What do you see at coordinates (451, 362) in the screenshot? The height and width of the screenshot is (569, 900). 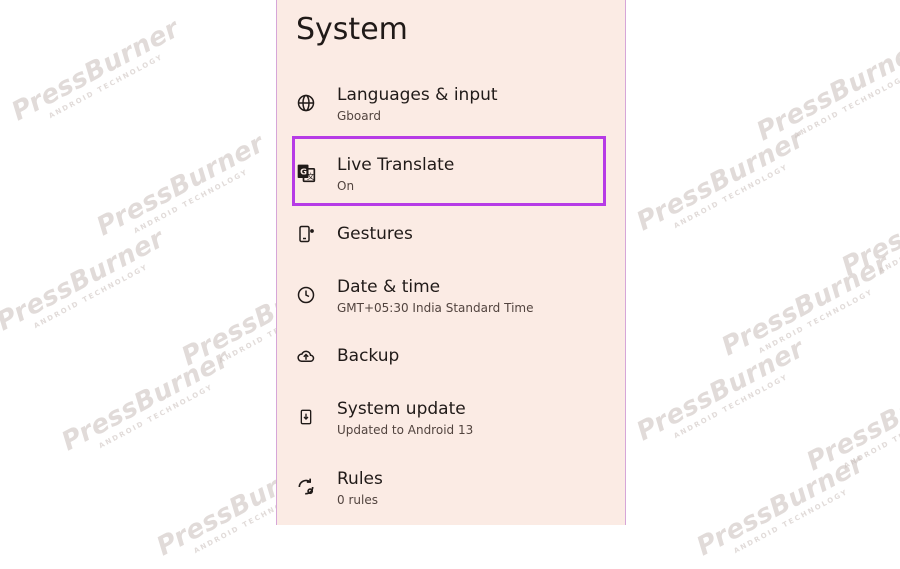 I see `setting-backup: Backup` at bounding box center [451, 362].